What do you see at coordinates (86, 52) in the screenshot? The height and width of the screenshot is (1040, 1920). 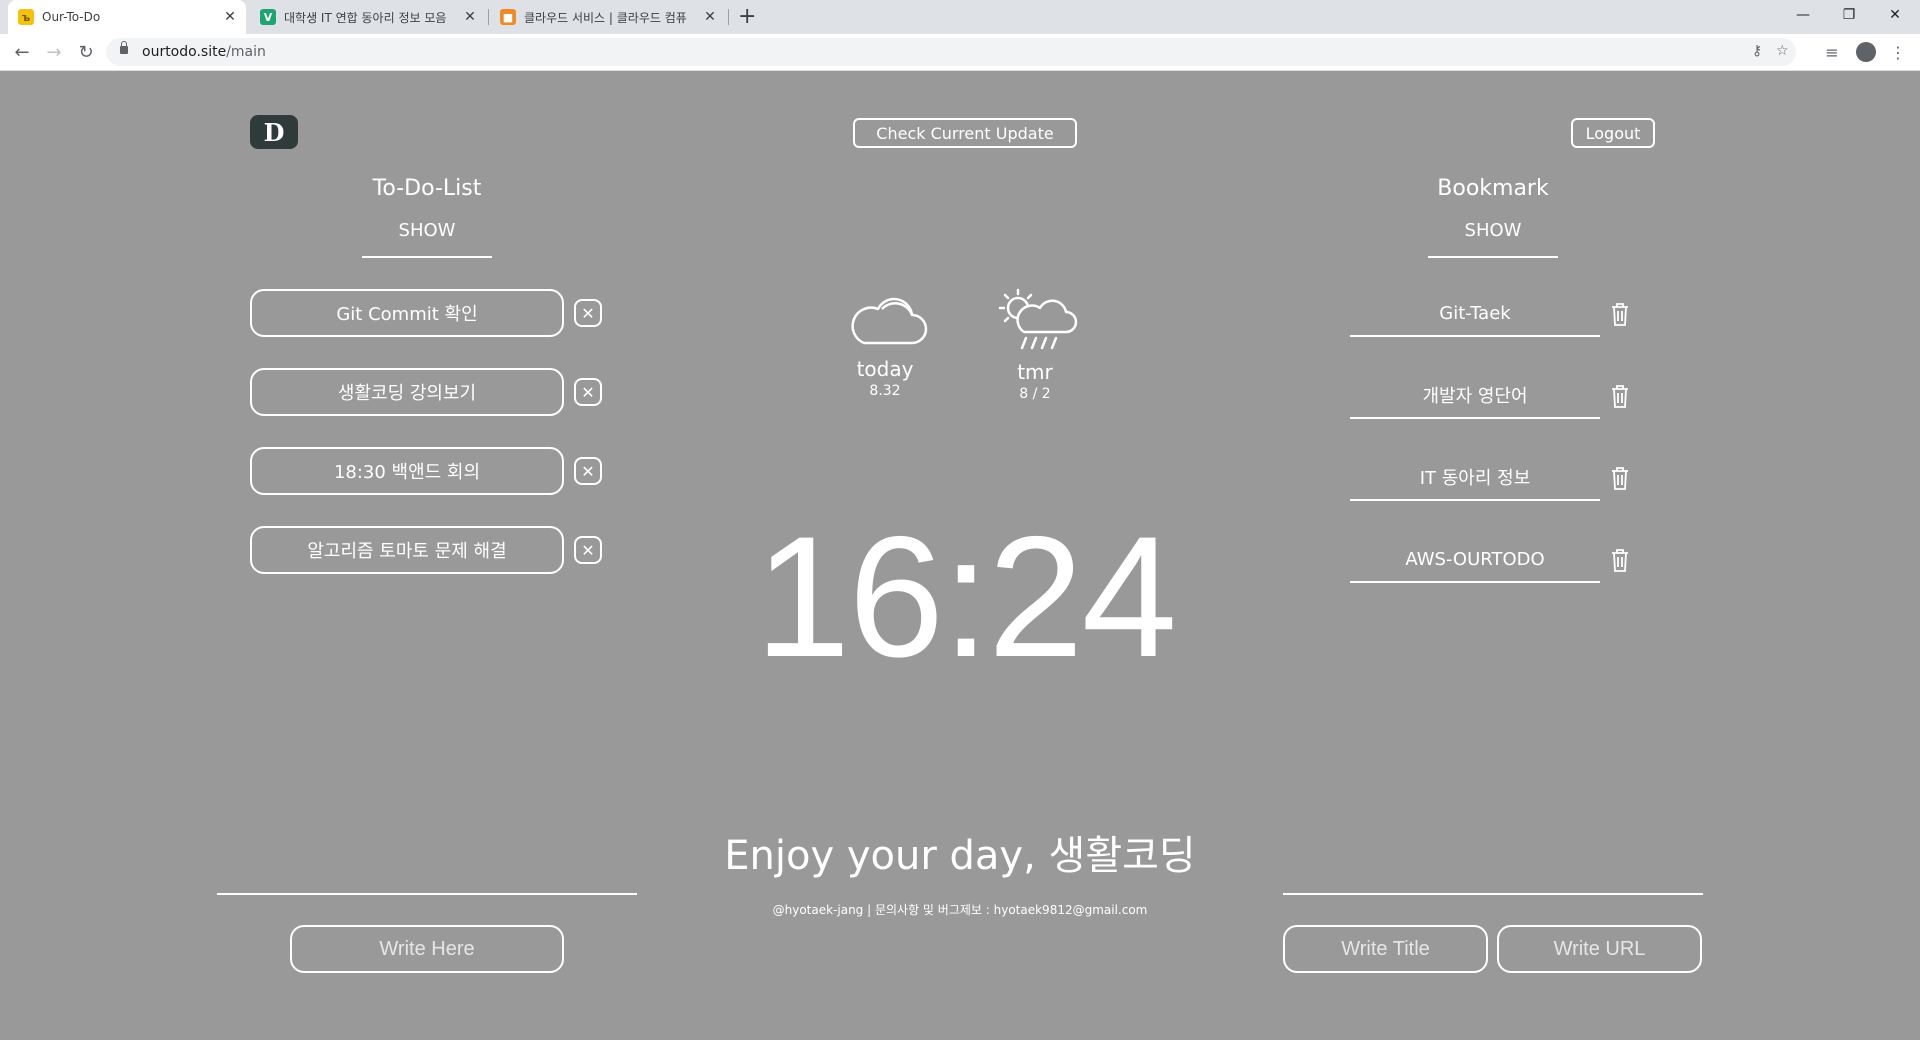 I see `reload-icon: ↻` at bounding box center [86, 52].